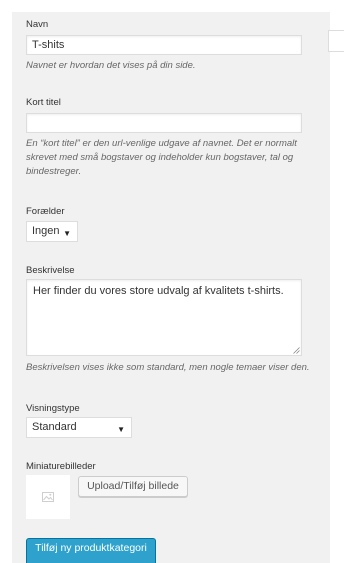 Image resolution: width=344 pixels, height=563 pixels. What do you see at coordinates (164, 45) in the screenshot?
I see `name-input: T-shits` at bounding box center [164, 45].